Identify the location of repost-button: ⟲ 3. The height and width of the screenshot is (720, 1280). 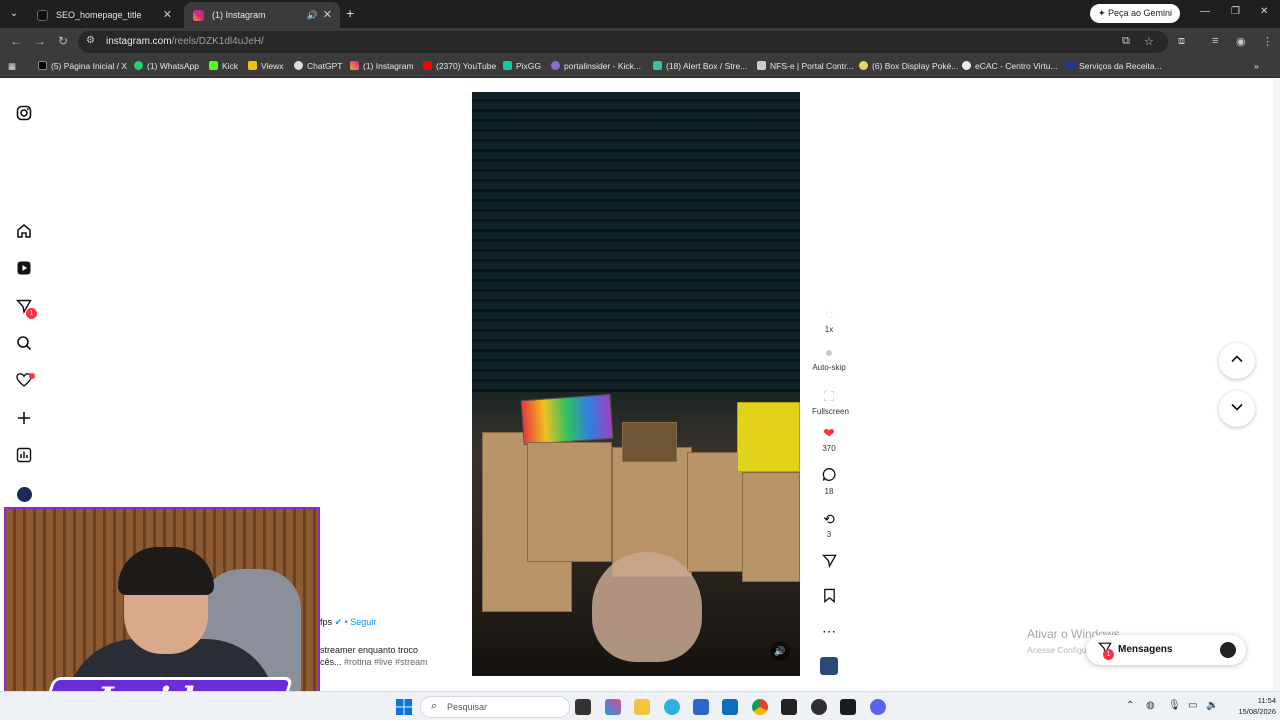
(829, 524).